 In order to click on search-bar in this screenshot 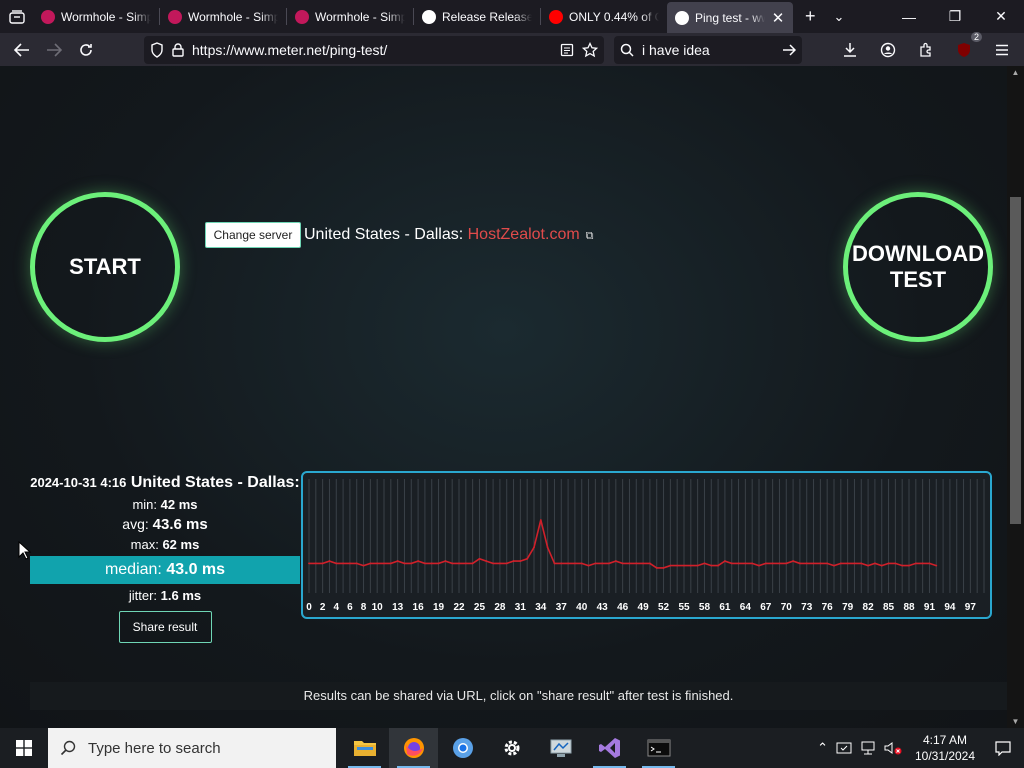, I will do `click(708, 49)`.